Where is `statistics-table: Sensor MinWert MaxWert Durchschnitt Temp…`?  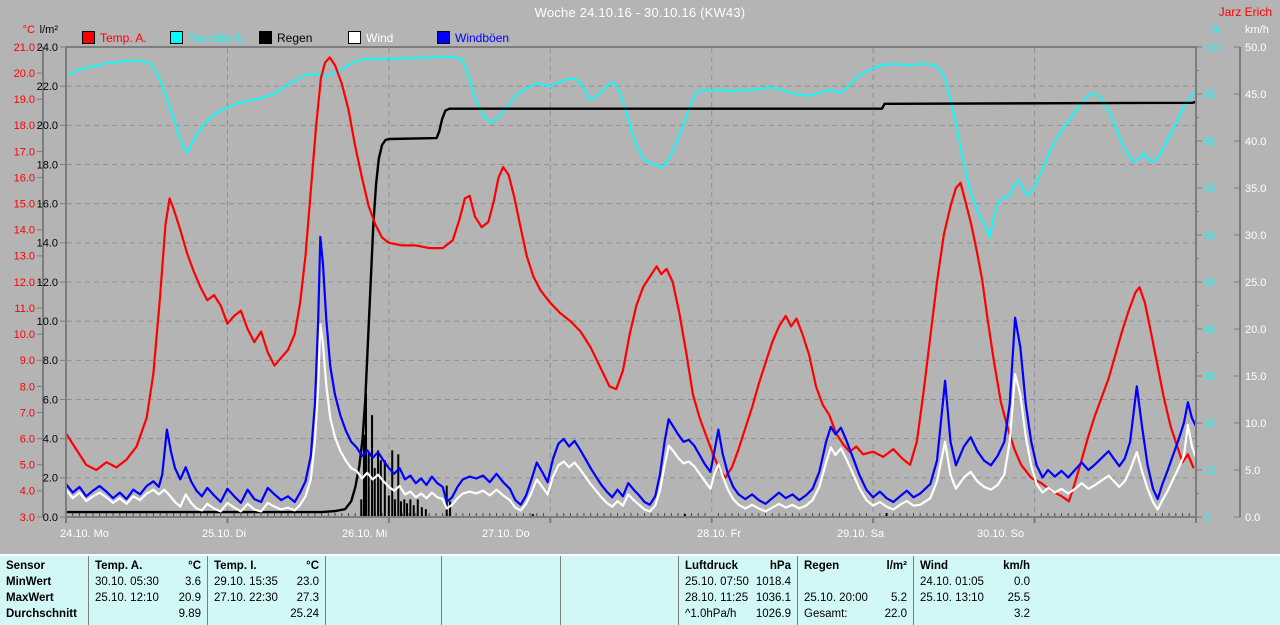
statistics-table: Sensor MinWert MaxWert Durchschnitt Temp… is located at coordinates (640, 589).